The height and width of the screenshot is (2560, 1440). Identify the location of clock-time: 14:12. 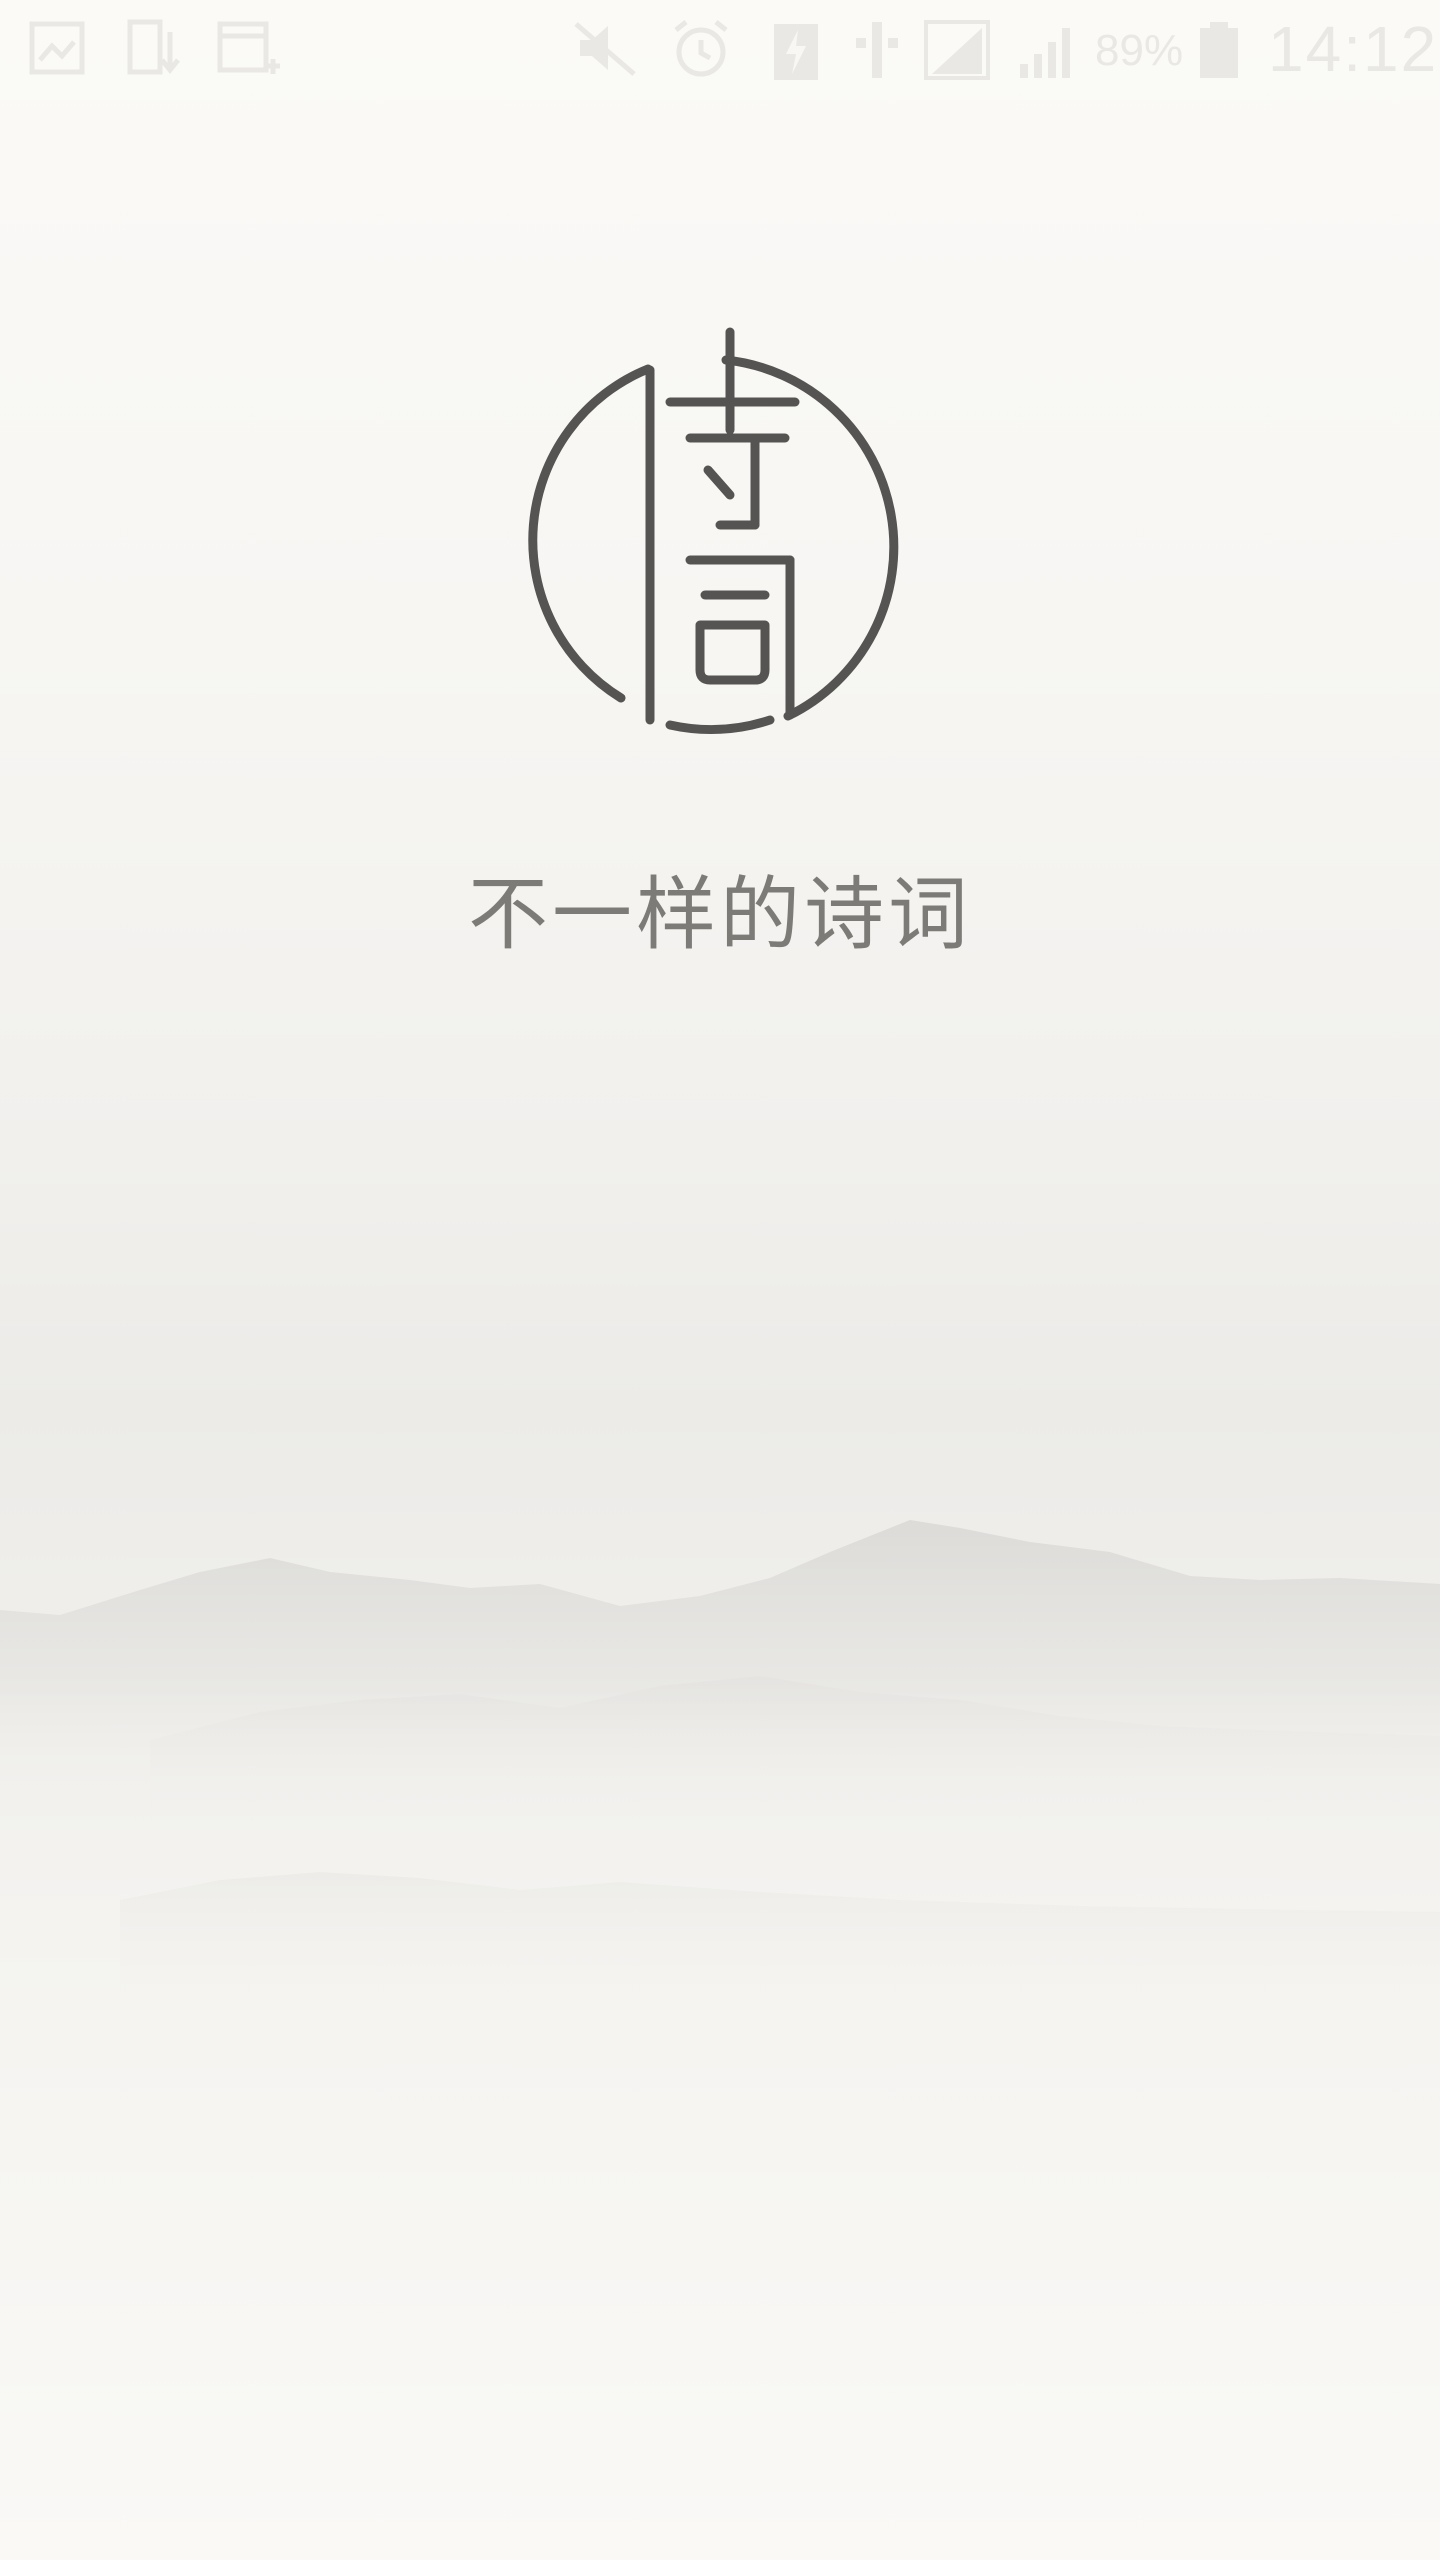
(1353, 49).